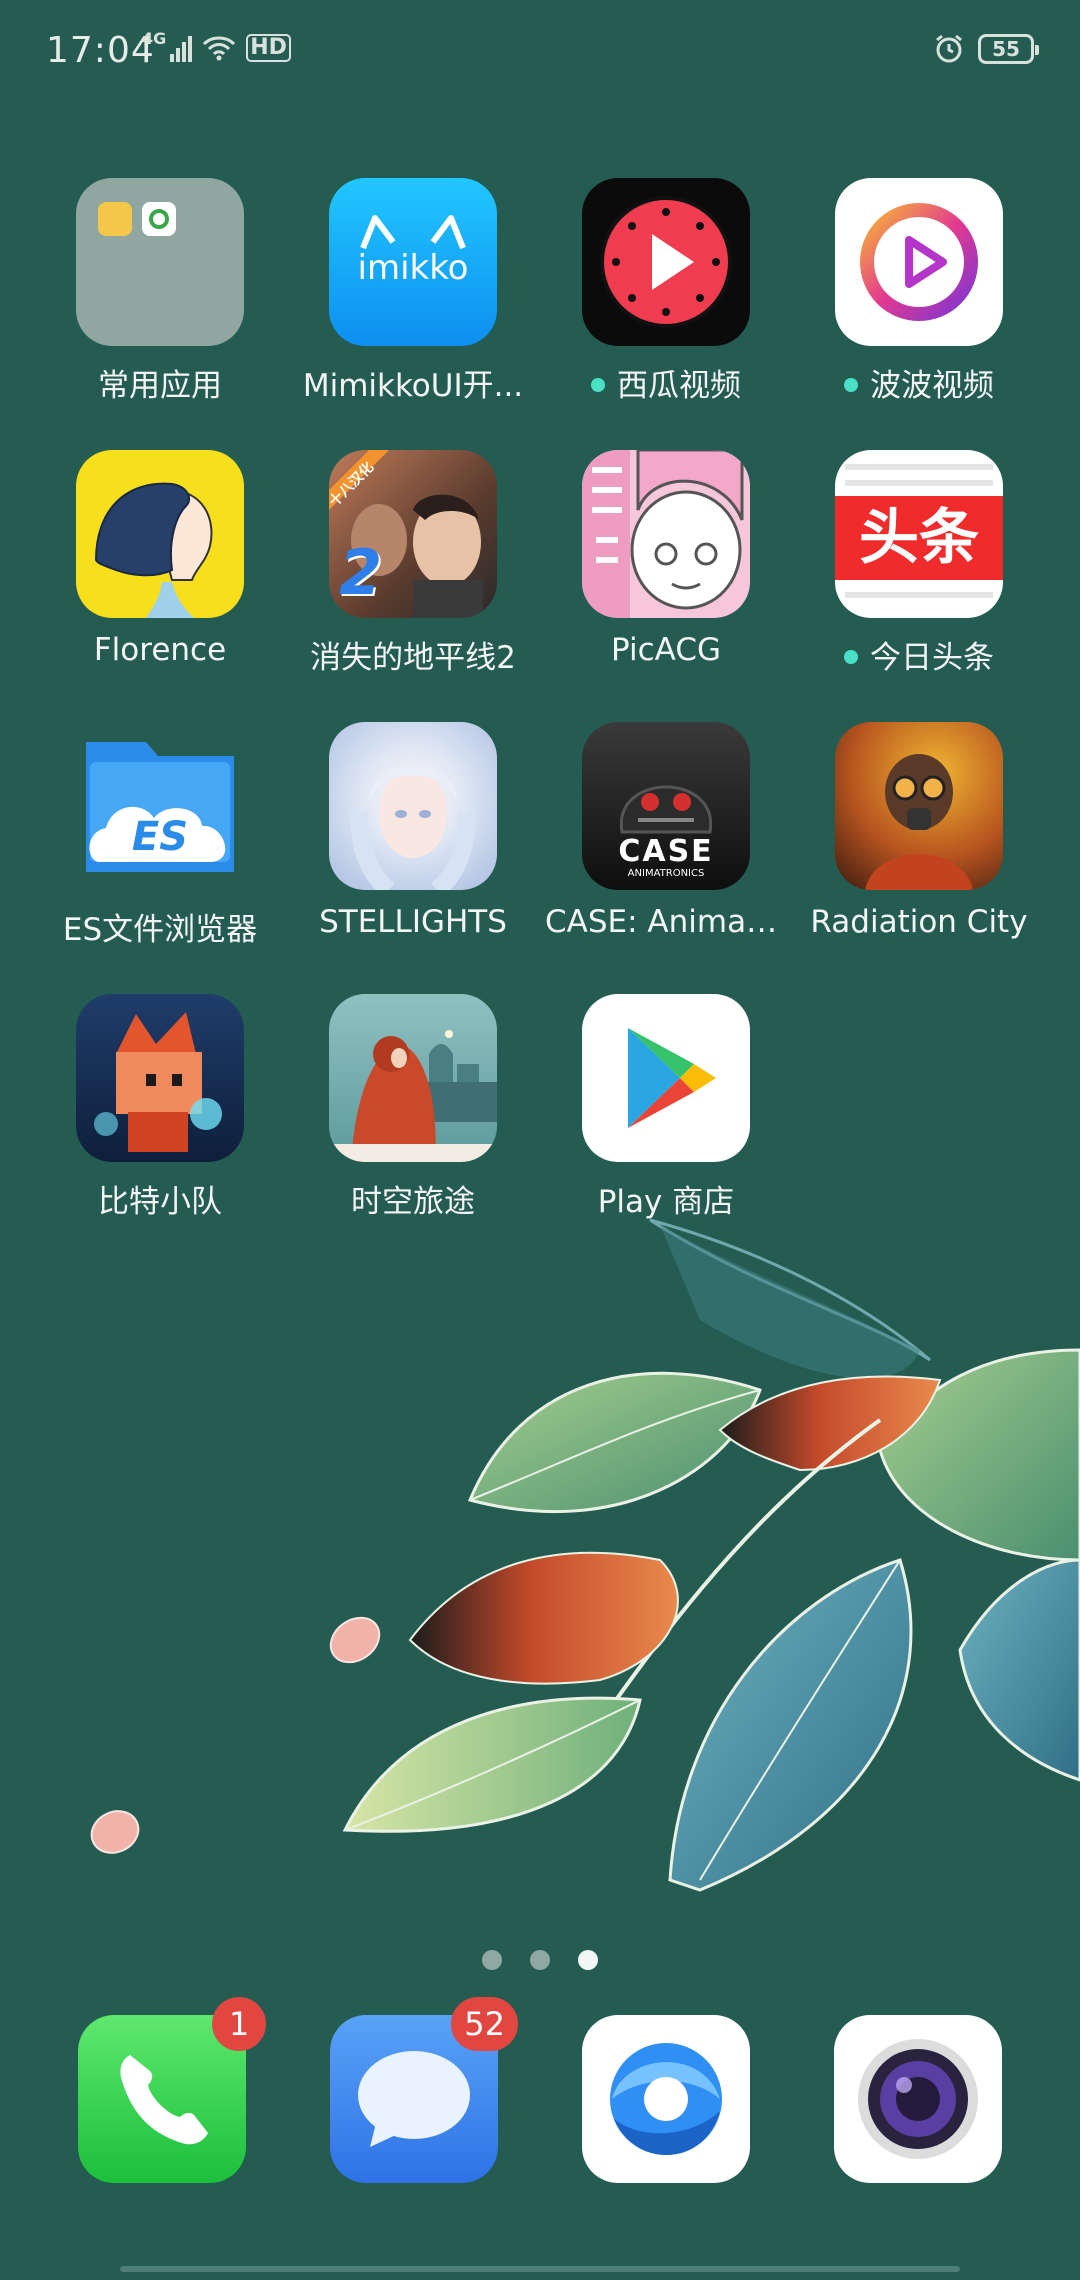 The width and height of the screenshot is (1080, 2280). Describe the element at coordinates (413, 922) in the screenshot. I see `app-label: STELLIGHTS` at that location.